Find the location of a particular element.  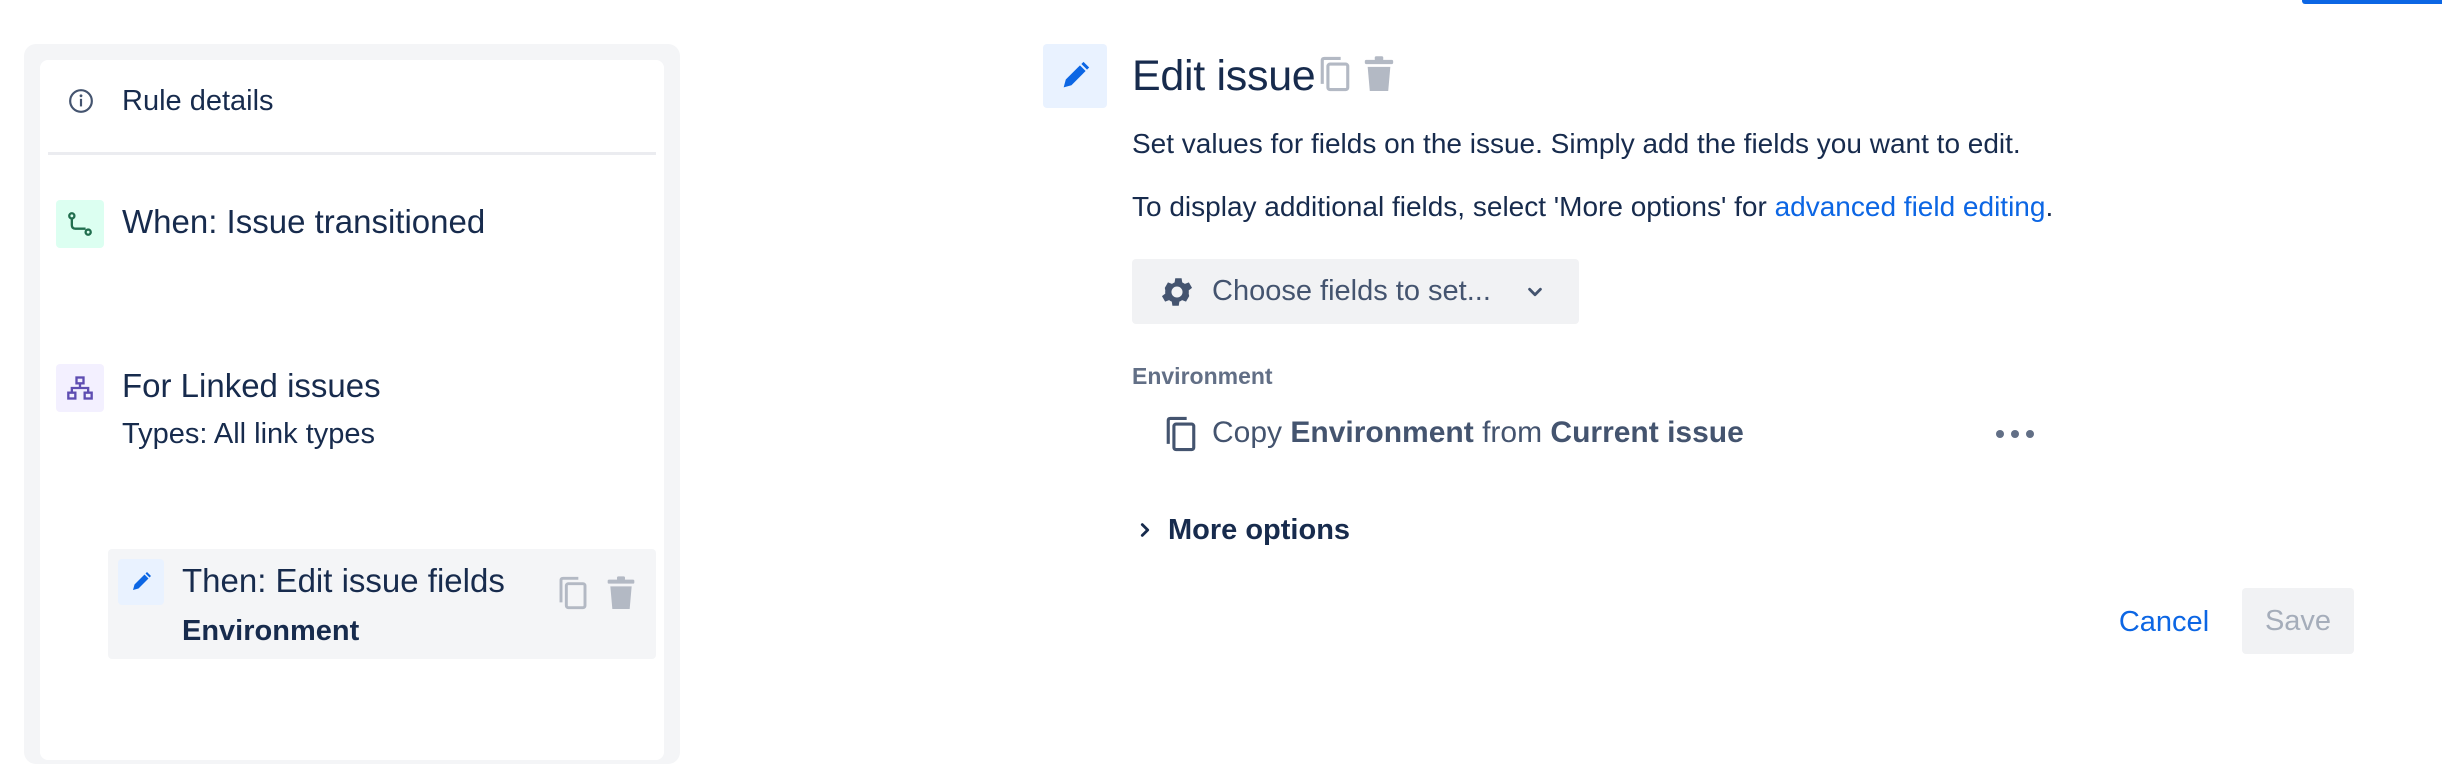

more-options-toggle: More options is located at coordinates (1241, 530).